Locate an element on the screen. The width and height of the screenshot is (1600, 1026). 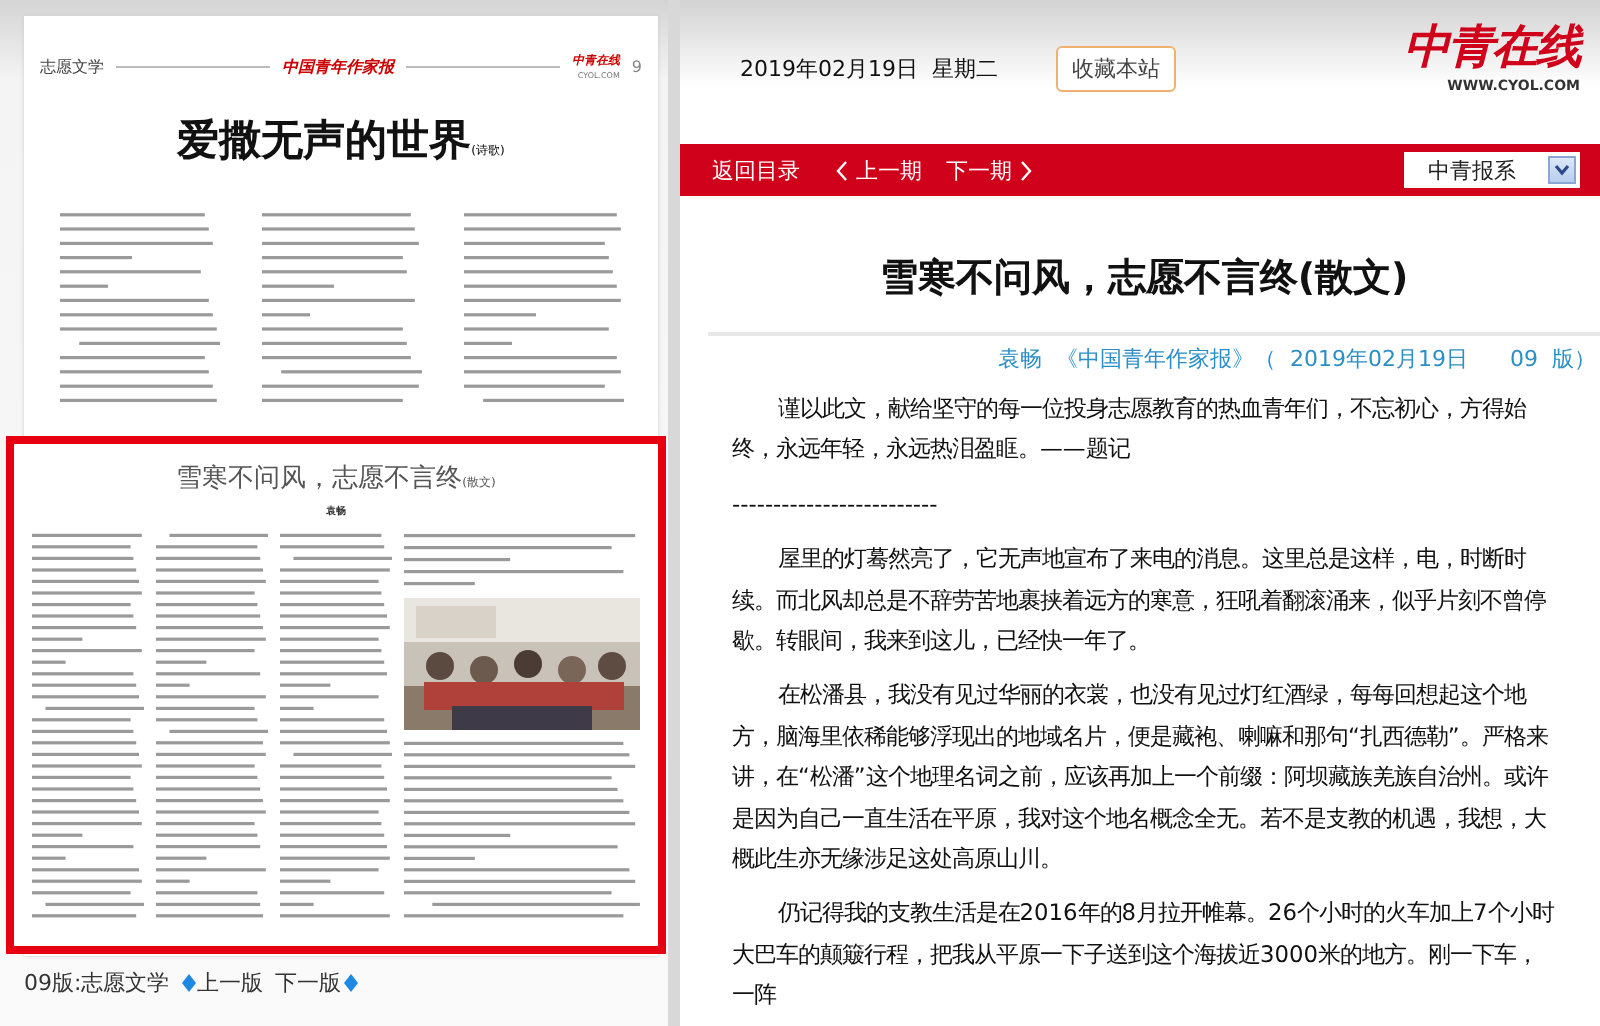
article-paragraph: 屋里的灯蓦然亮了，它无声地宣布了来电的消息。这里总是这样，电，时断时续。而北风却总是不辞劳苦地裹挟着远方的寒意，狂吼着翻滚涌来，似乎片刻不曾停歇。转眼间，我来到这儿，已经快一年了。 is located at coordinates (1140, 600).